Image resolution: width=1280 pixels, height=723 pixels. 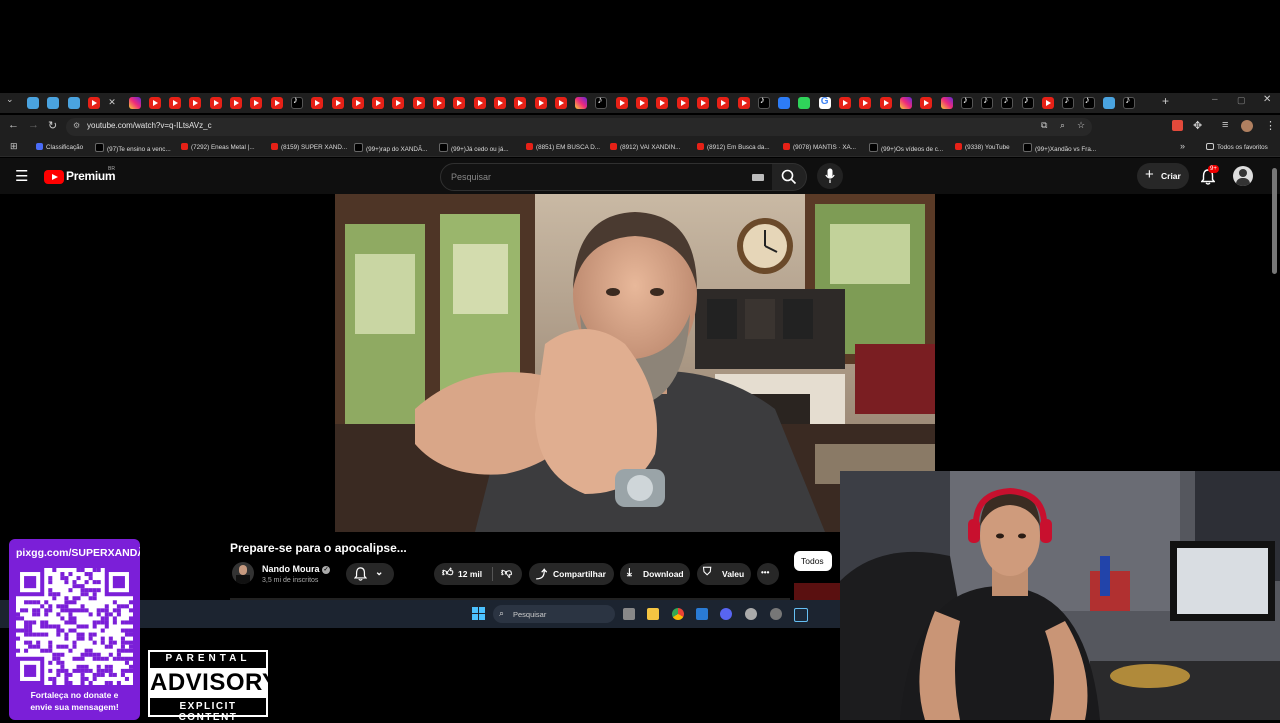 I want to click on menu-hamburger-icon: ☰, so click(x=21, y=176).